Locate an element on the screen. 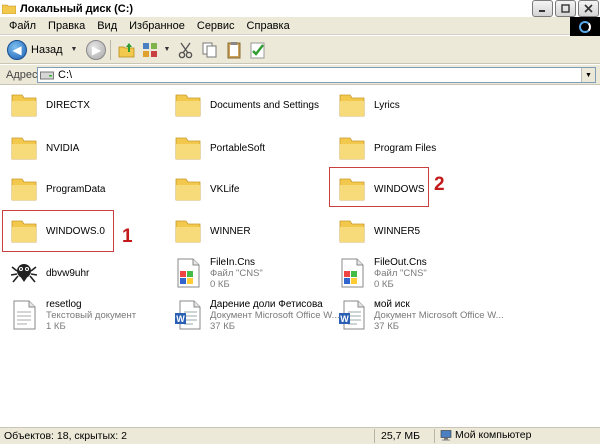 This screenshot has width=600, height=444. list-item: Documents and Settings is located at coordinates (245, 105).